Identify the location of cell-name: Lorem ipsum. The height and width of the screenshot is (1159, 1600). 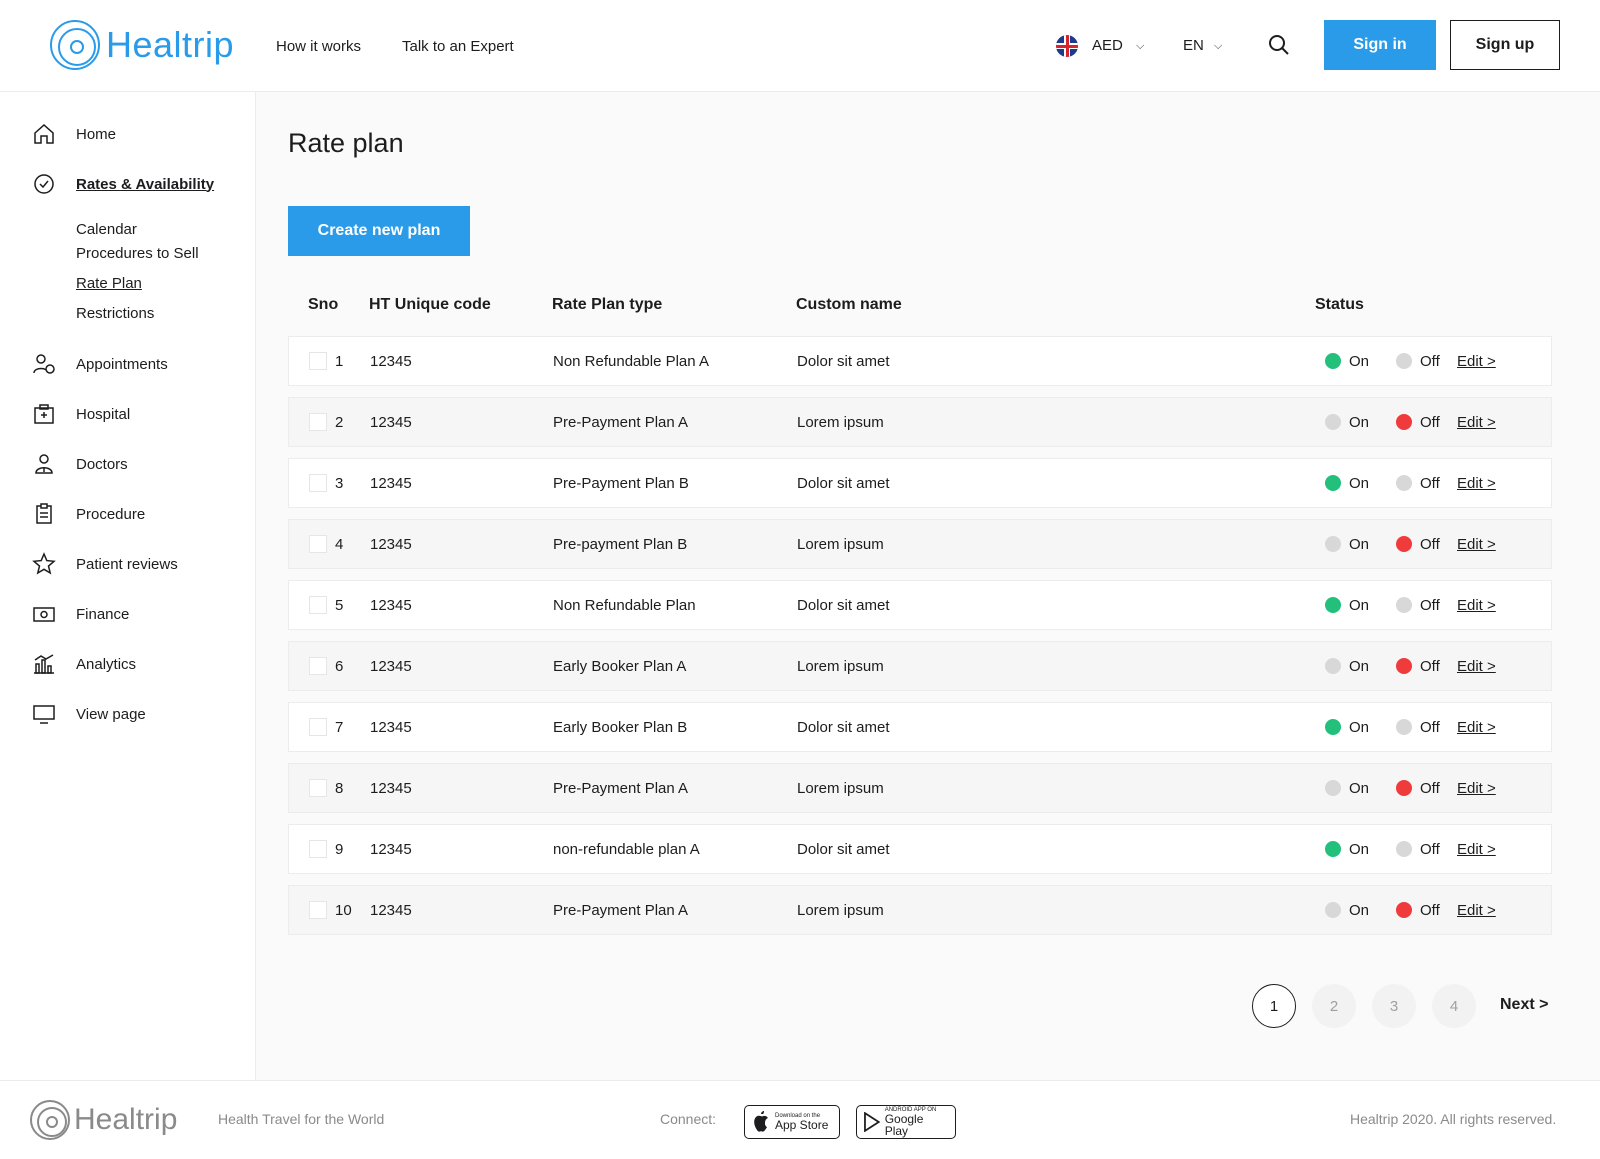
(840, 788).